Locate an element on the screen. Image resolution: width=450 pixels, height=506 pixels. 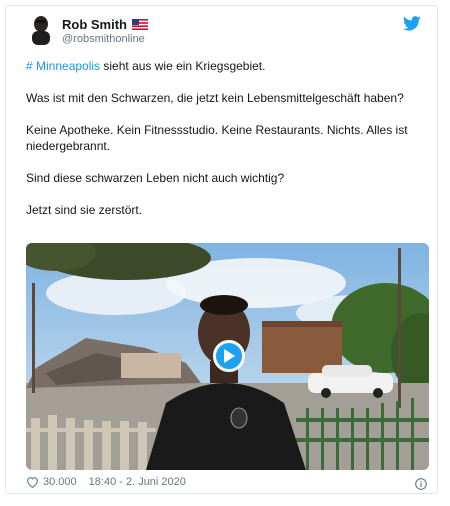
avatar is located at coordinates (41, 30).